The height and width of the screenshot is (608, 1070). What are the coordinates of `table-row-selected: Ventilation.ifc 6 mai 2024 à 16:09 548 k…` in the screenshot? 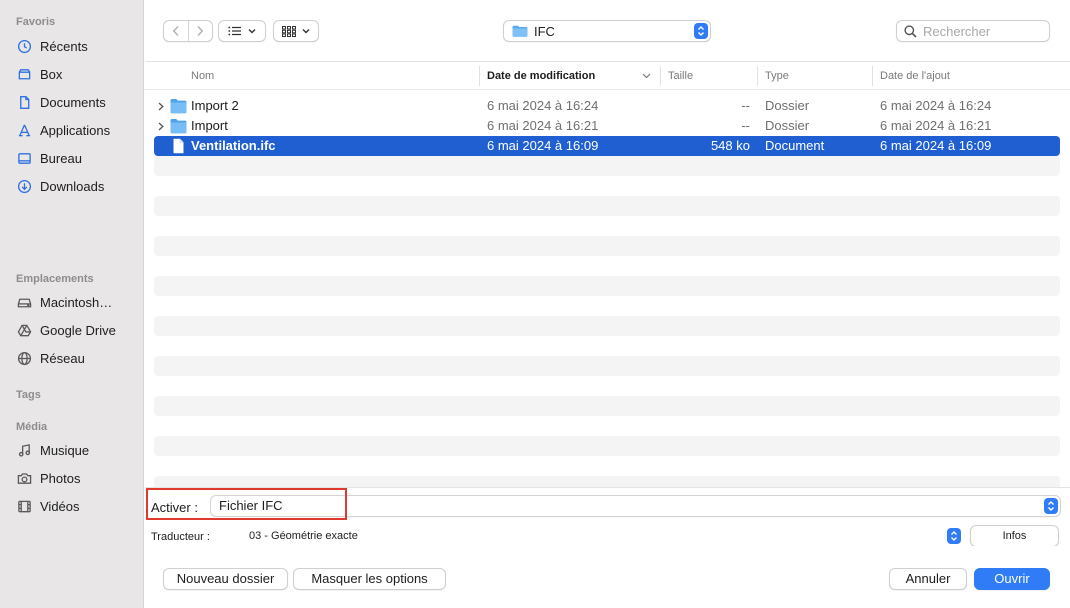 It's located at (607, 146).